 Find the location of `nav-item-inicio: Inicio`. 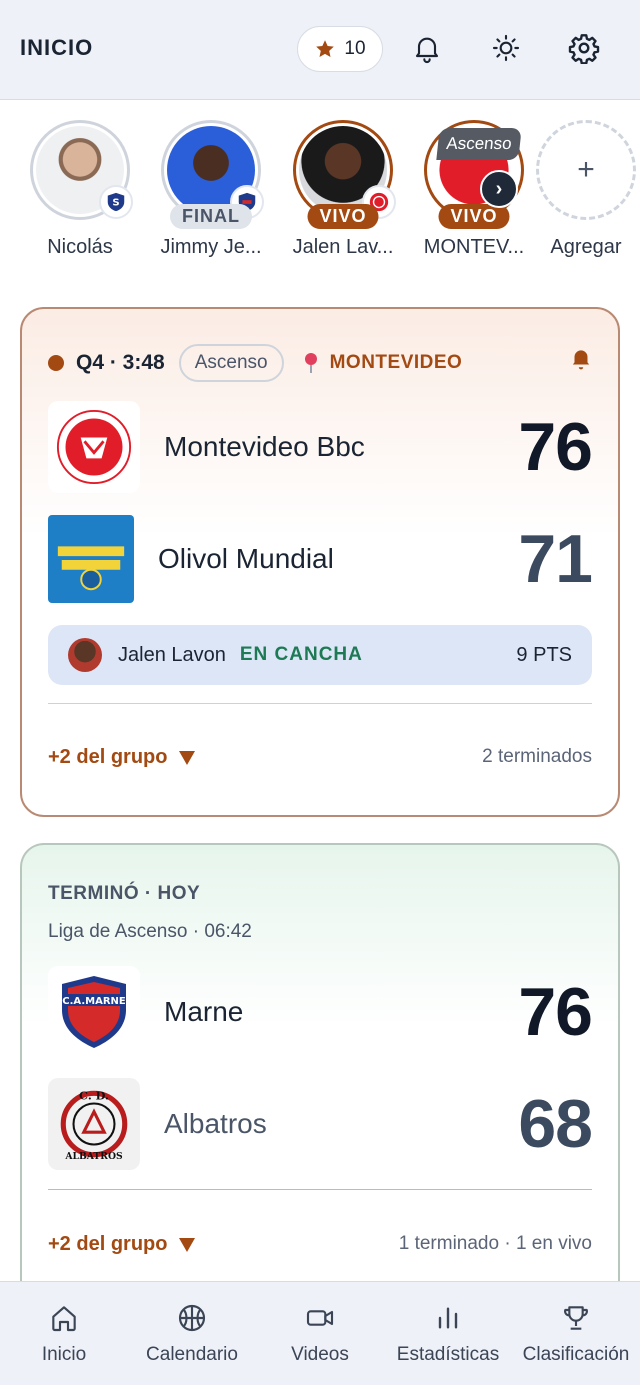

nav-item-inicio: Inicio is located at coordinates (64, 1333).